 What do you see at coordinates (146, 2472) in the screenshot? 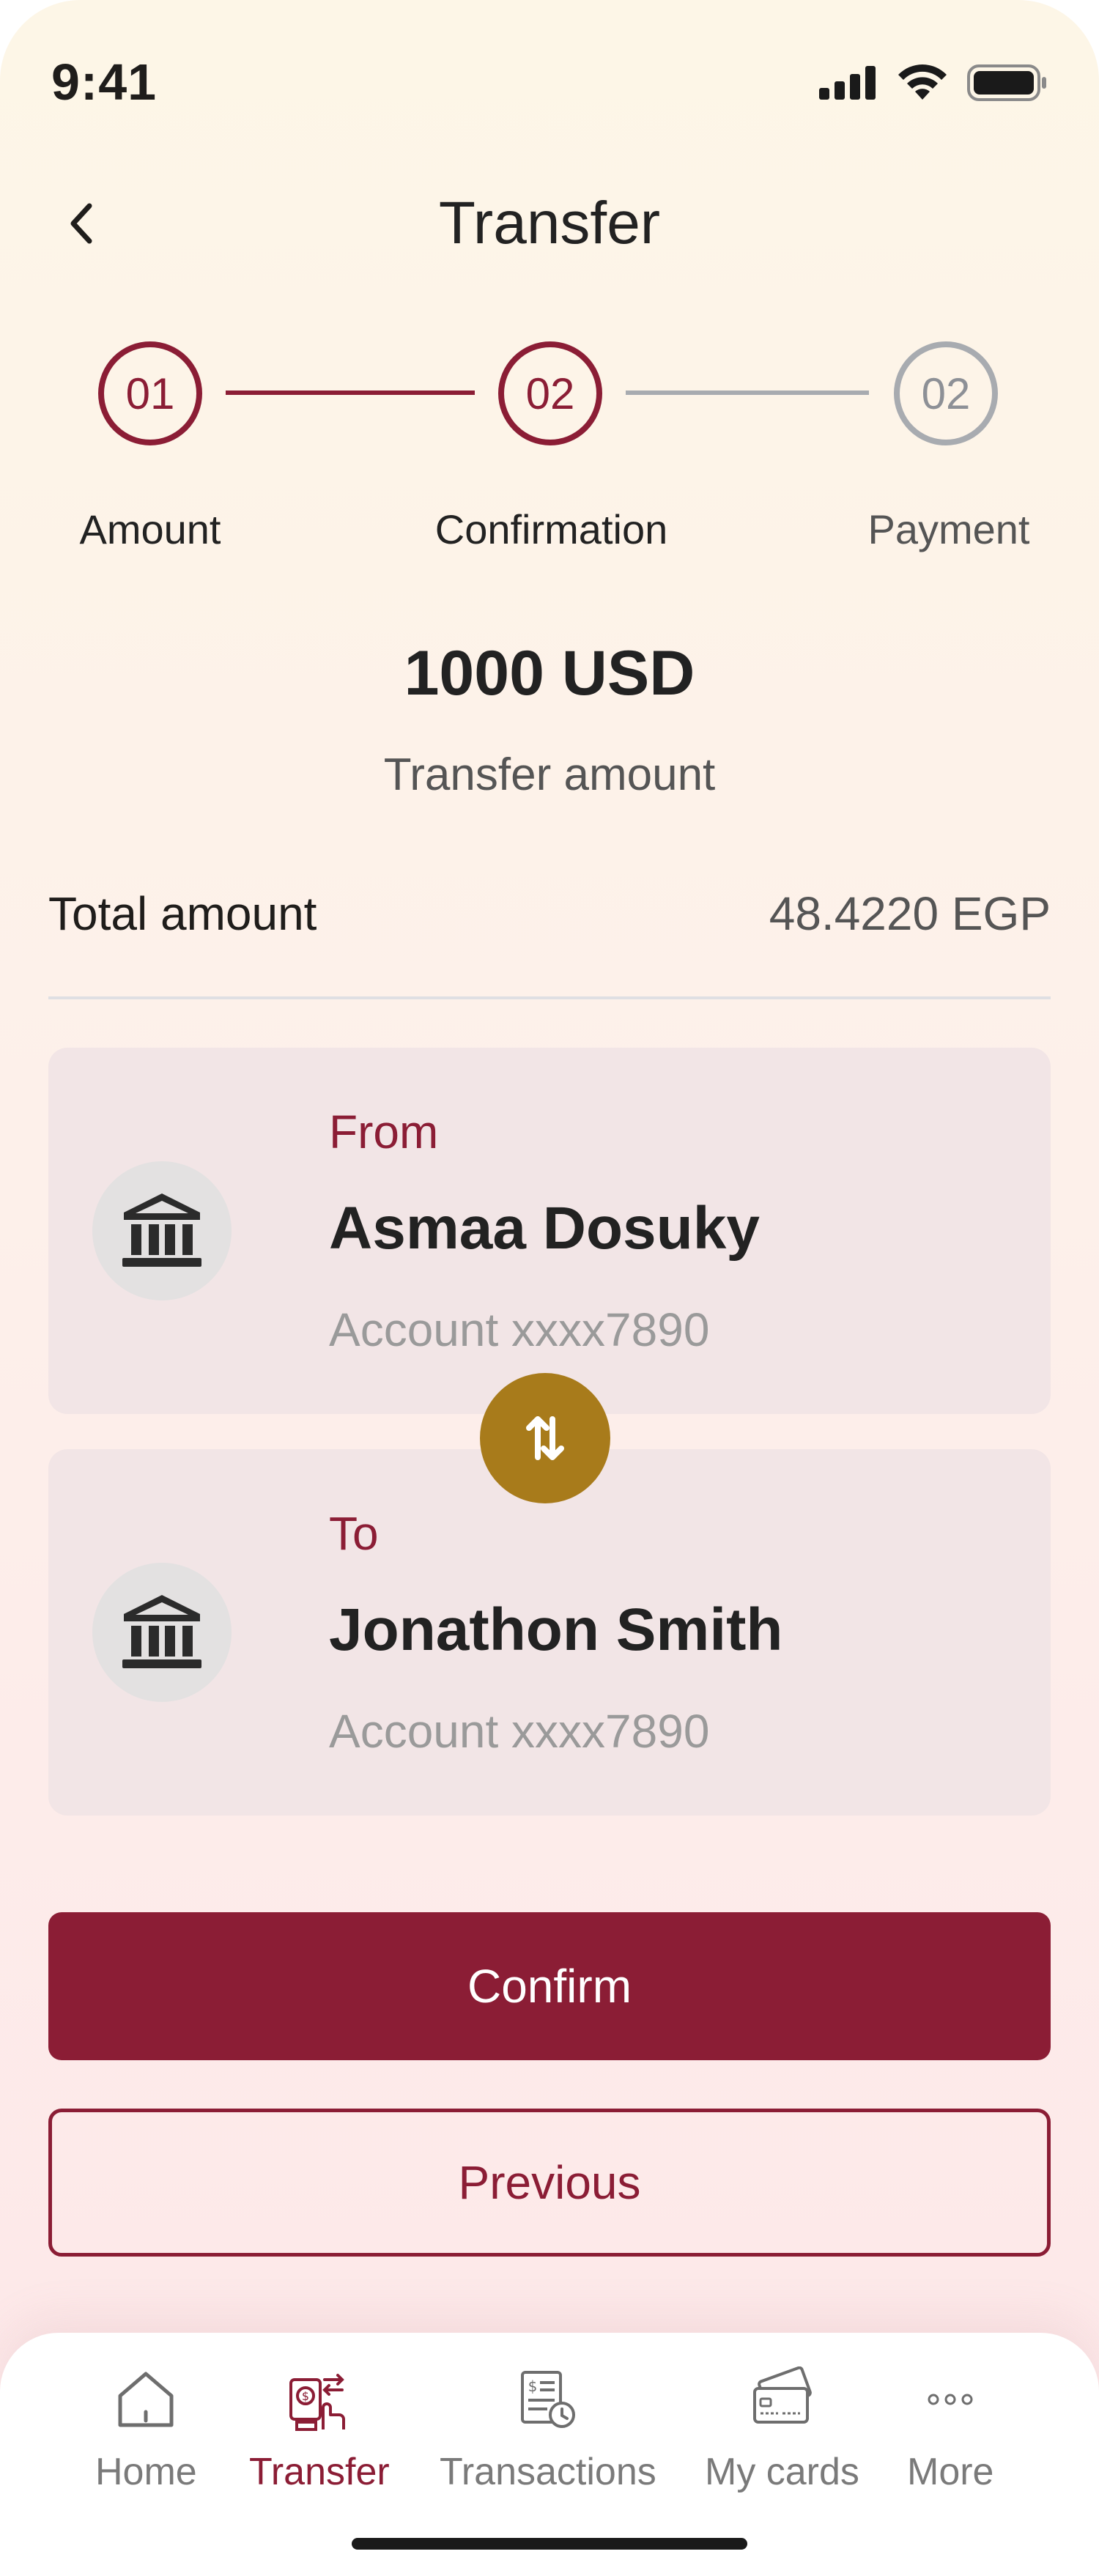
I see `nav-label-home: Home` at bounding box center [146, 2472].